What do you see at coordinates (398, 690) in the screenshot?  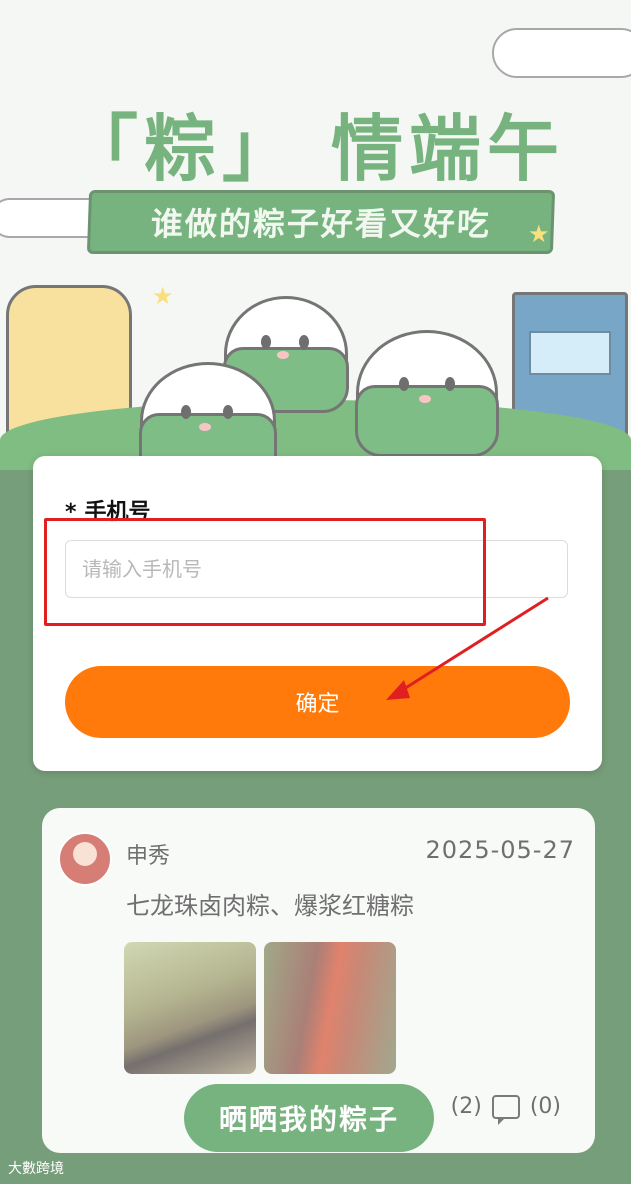 I see `annotation-arrow-head` at bounding box center [398, 690].